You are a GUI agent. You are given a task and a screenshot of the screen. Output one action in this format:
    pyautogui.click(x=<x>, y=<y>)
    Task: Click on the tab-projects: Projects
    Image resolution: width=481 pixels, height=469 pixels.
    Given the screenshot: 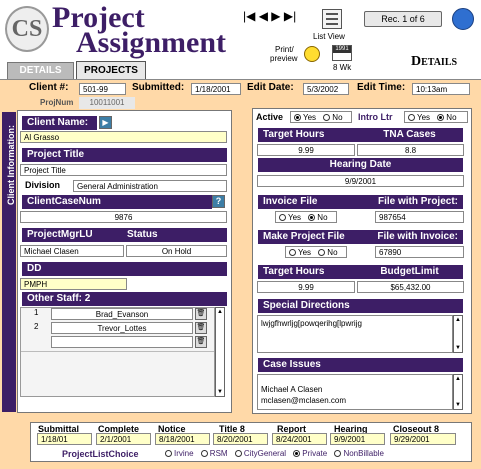 What is the action you would take?
    pyautogui.click(x=111, y=70)
    